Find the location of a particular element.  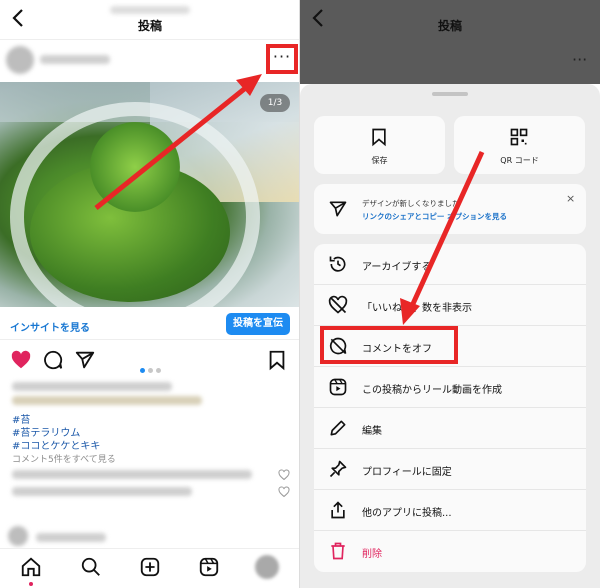

save-button: 保存 is located at coordinates (379, 145).